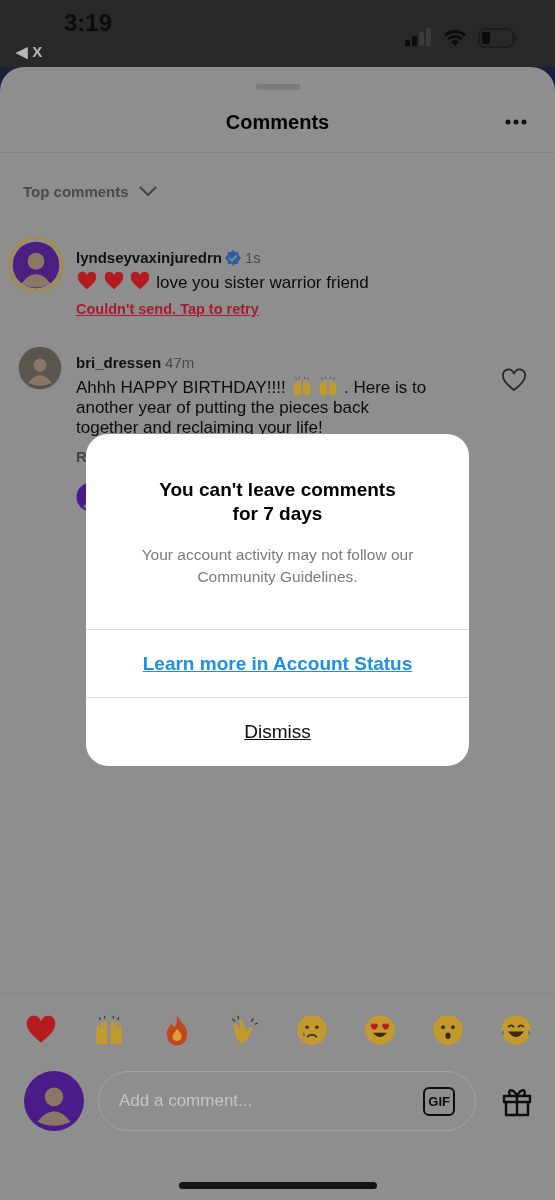  What do you see at coordinates (498, 38) in the screenshot?
I see `battery-icon` at bounding box center [498, 38].